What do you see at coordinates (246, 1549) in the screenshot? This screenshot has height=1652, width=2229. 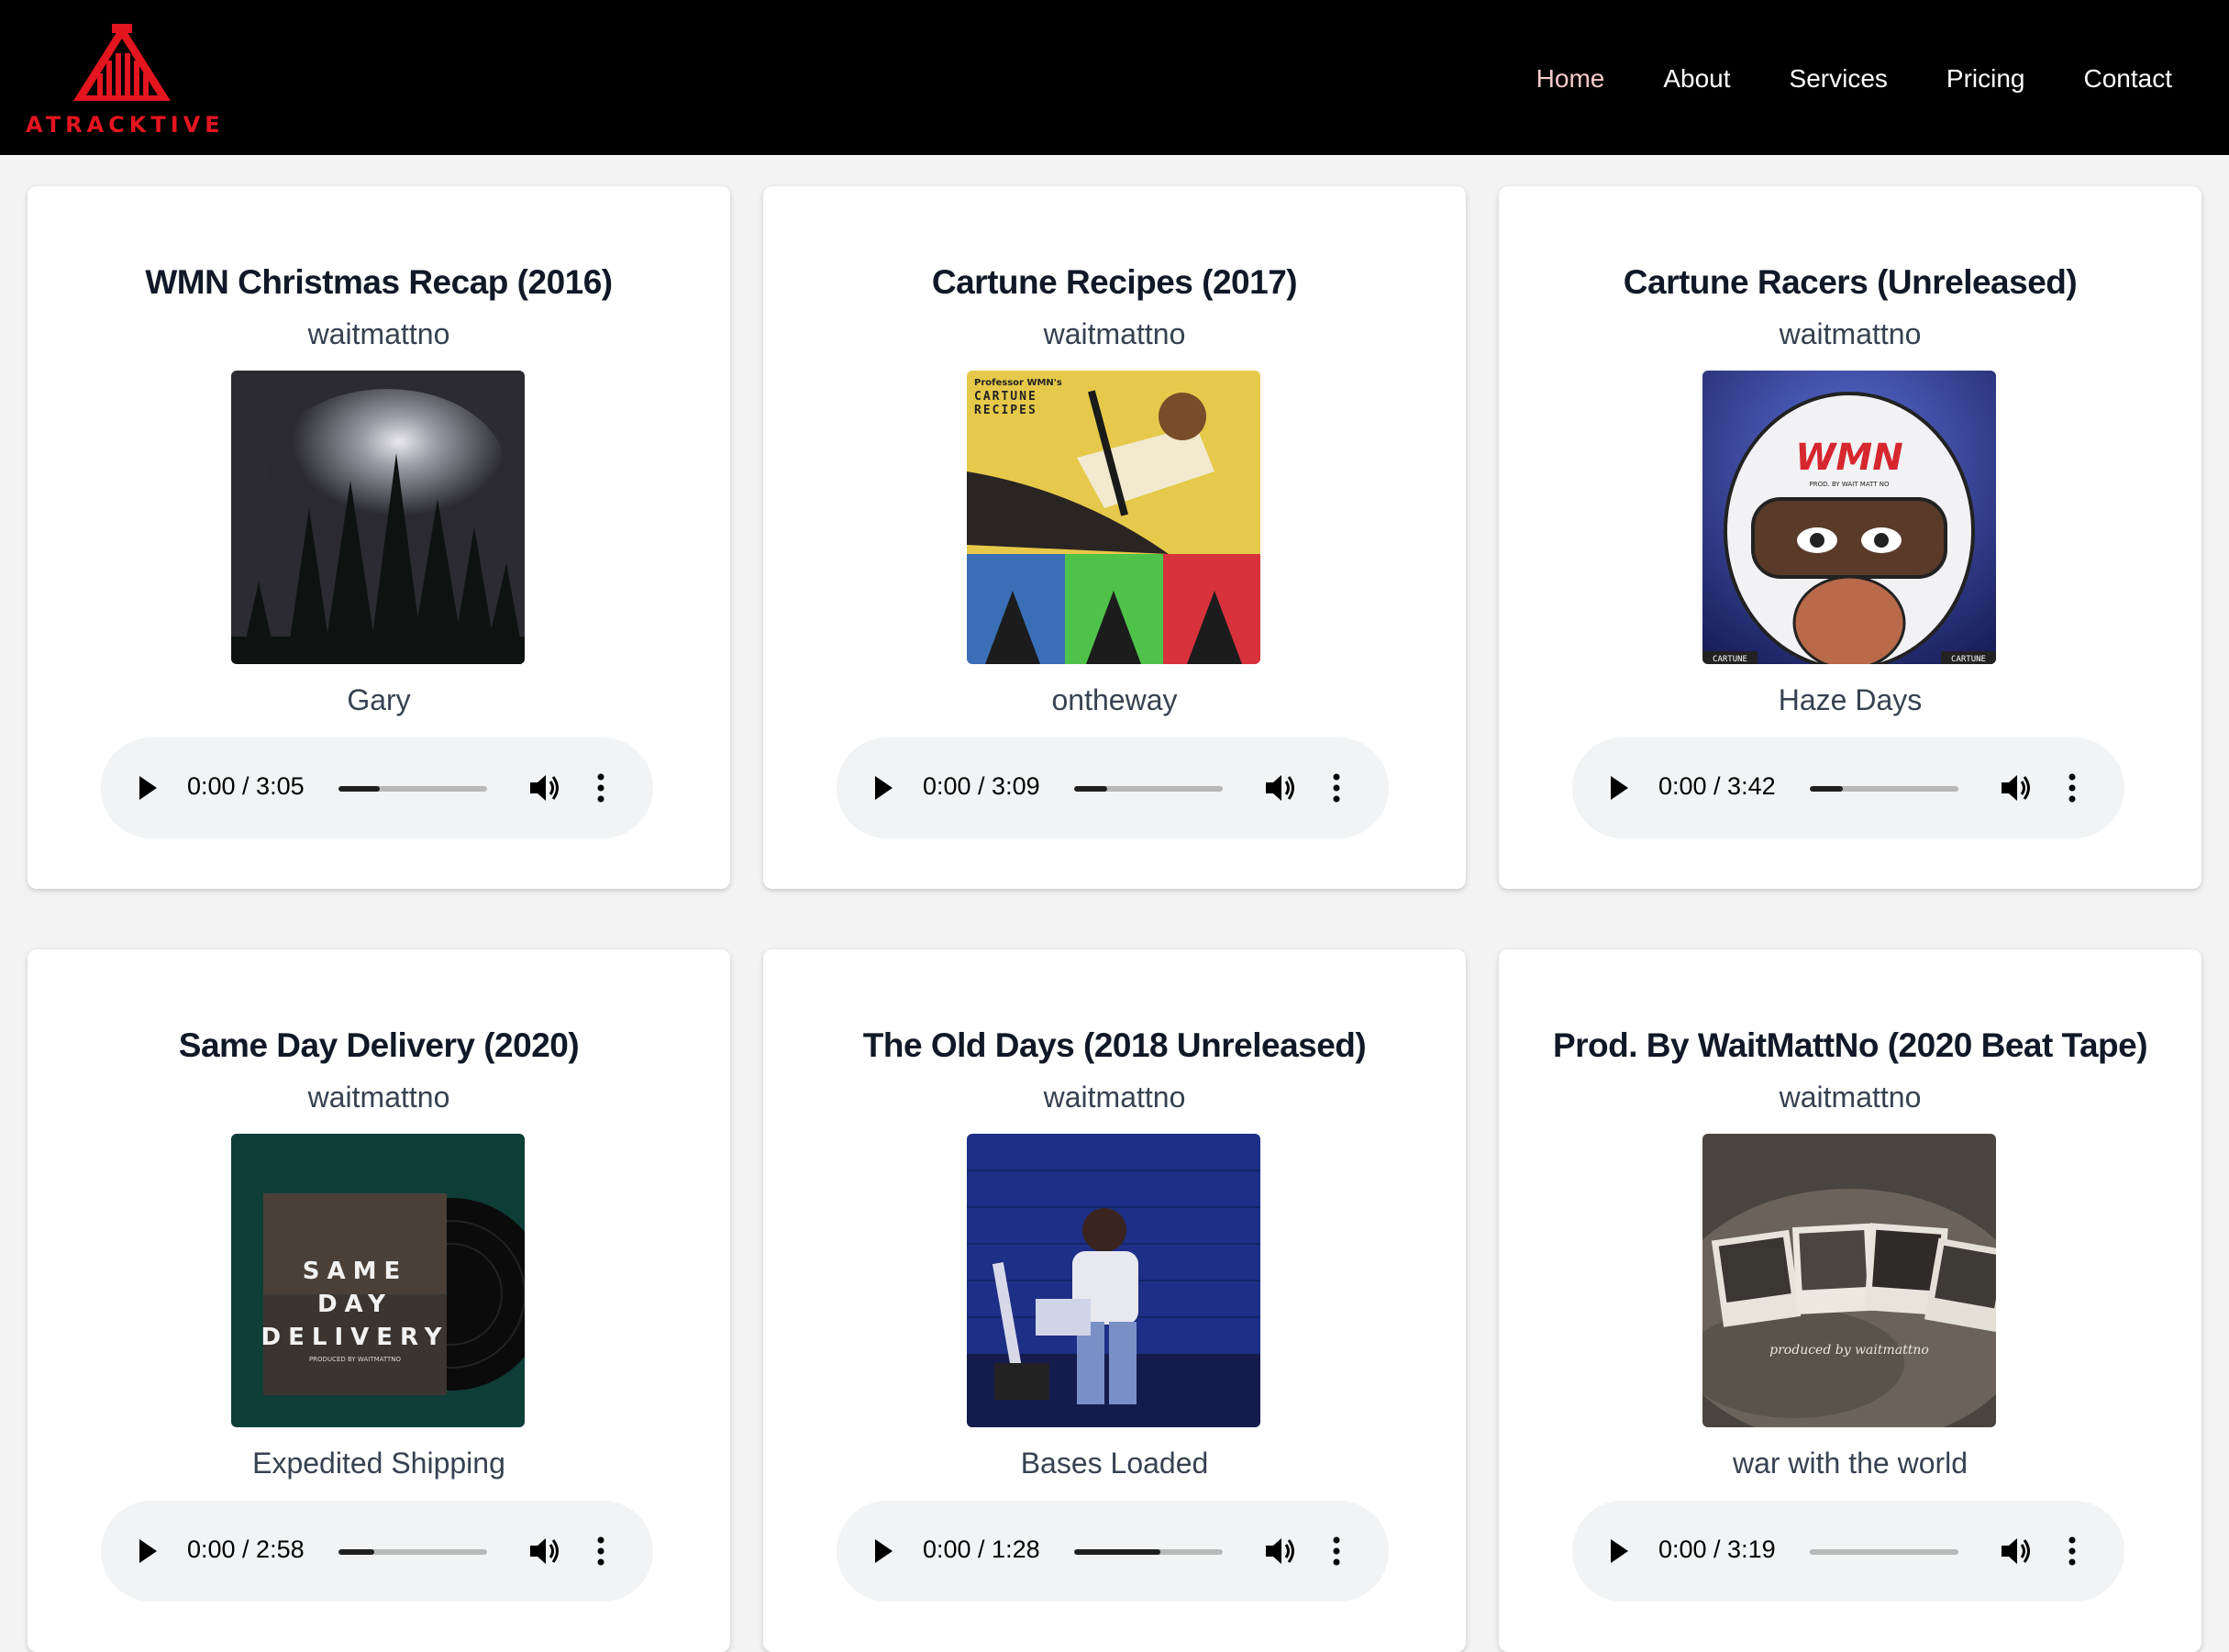 I see `time-display: 0:00 / 2:58` at bounding box center [246, 1549].